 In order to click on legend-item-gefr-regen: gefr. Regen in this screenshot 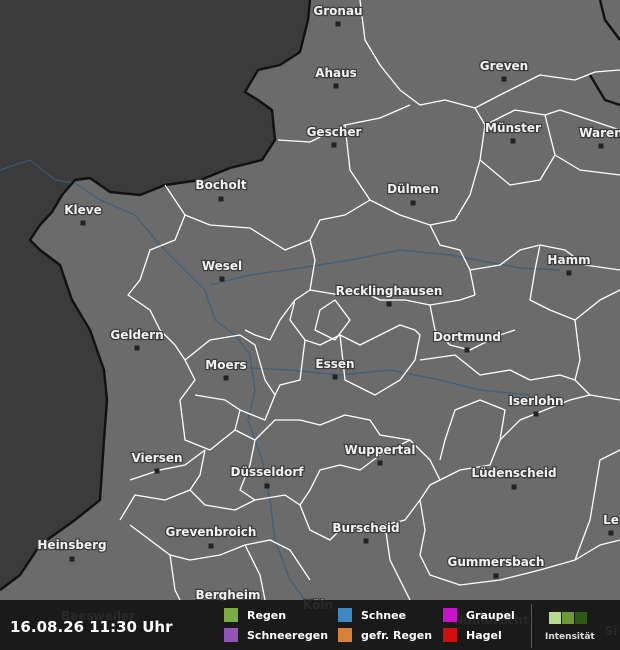, I will do `click(385, 635)`.